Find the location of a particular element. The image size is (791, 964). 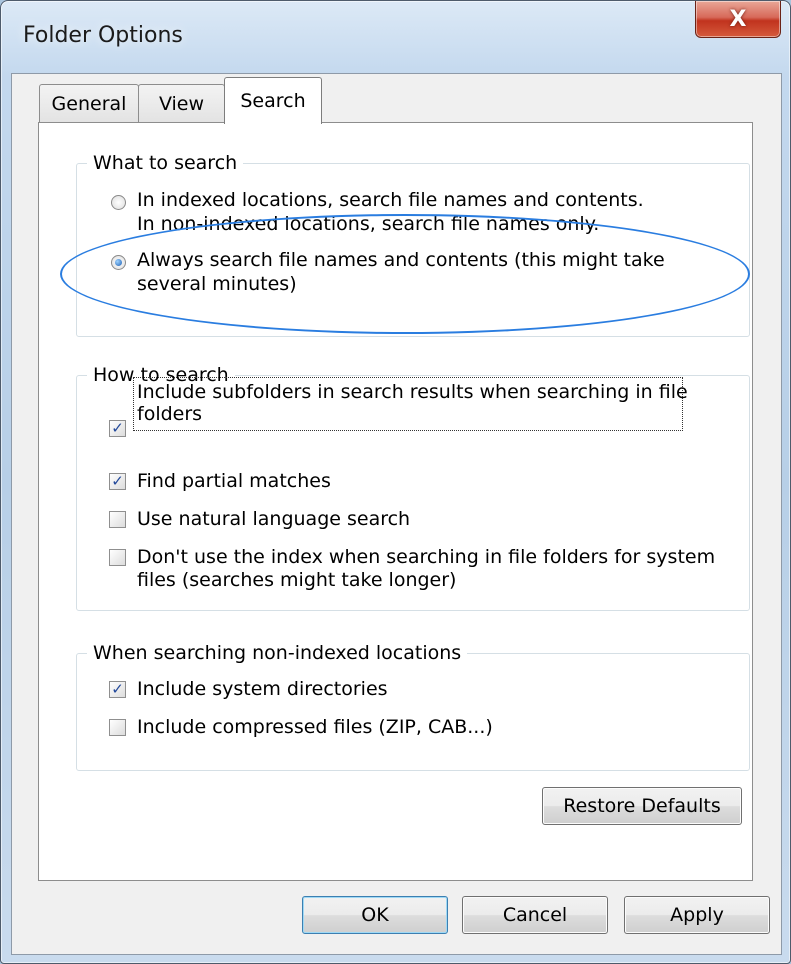

dont-use-index-label-line2: files (searches might take longer) is located at coordinates (297, 580).